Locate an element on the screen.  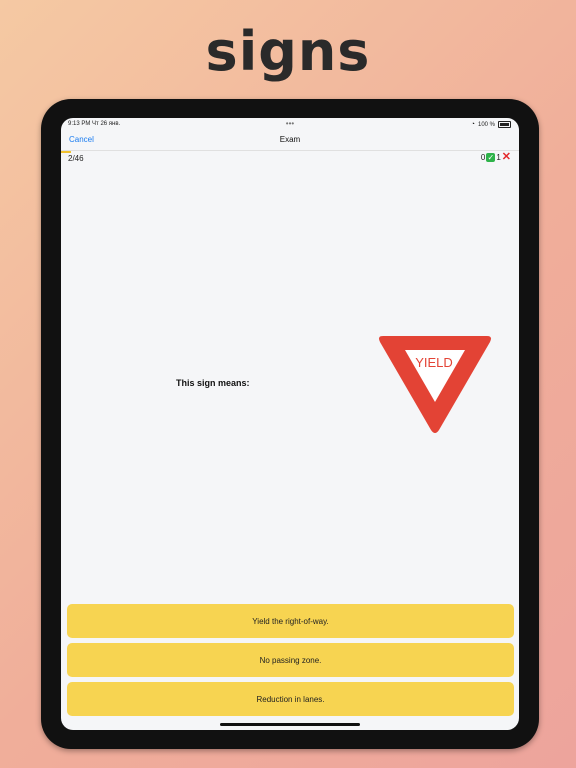
score-display: 0 ✓ 1 ✕ is located at coordinates (495, 157).